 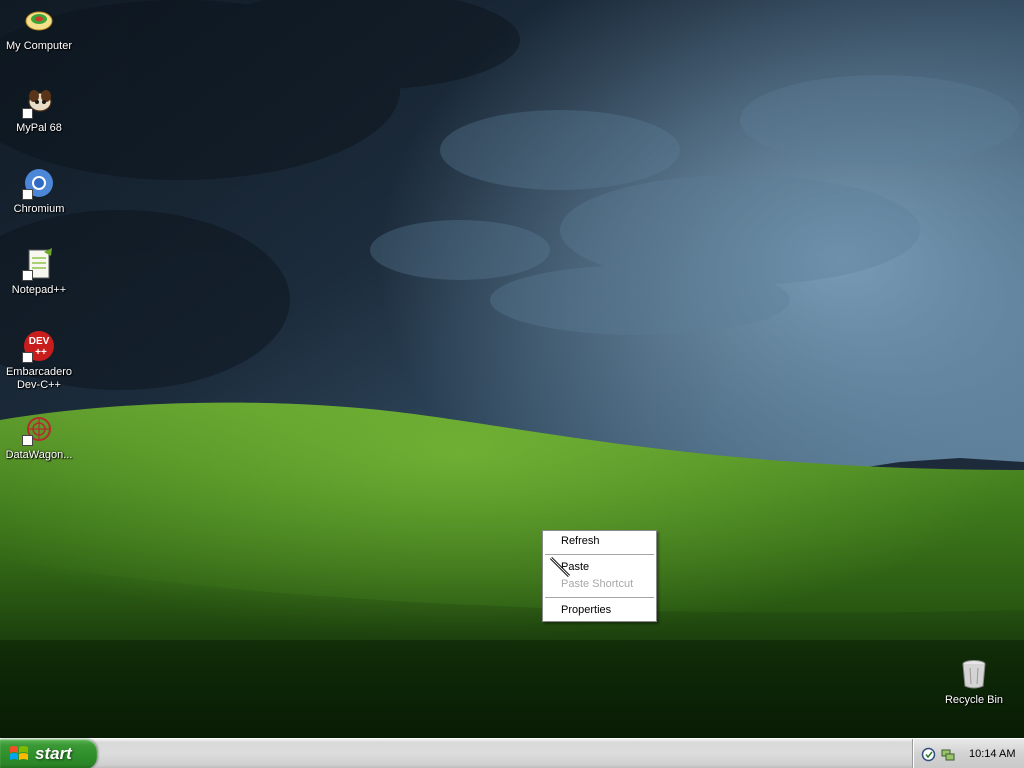 What do you see at coordinates (928, 754) in the screenshot?
I see `security-shield-icon` at bounding box center [928, 754].